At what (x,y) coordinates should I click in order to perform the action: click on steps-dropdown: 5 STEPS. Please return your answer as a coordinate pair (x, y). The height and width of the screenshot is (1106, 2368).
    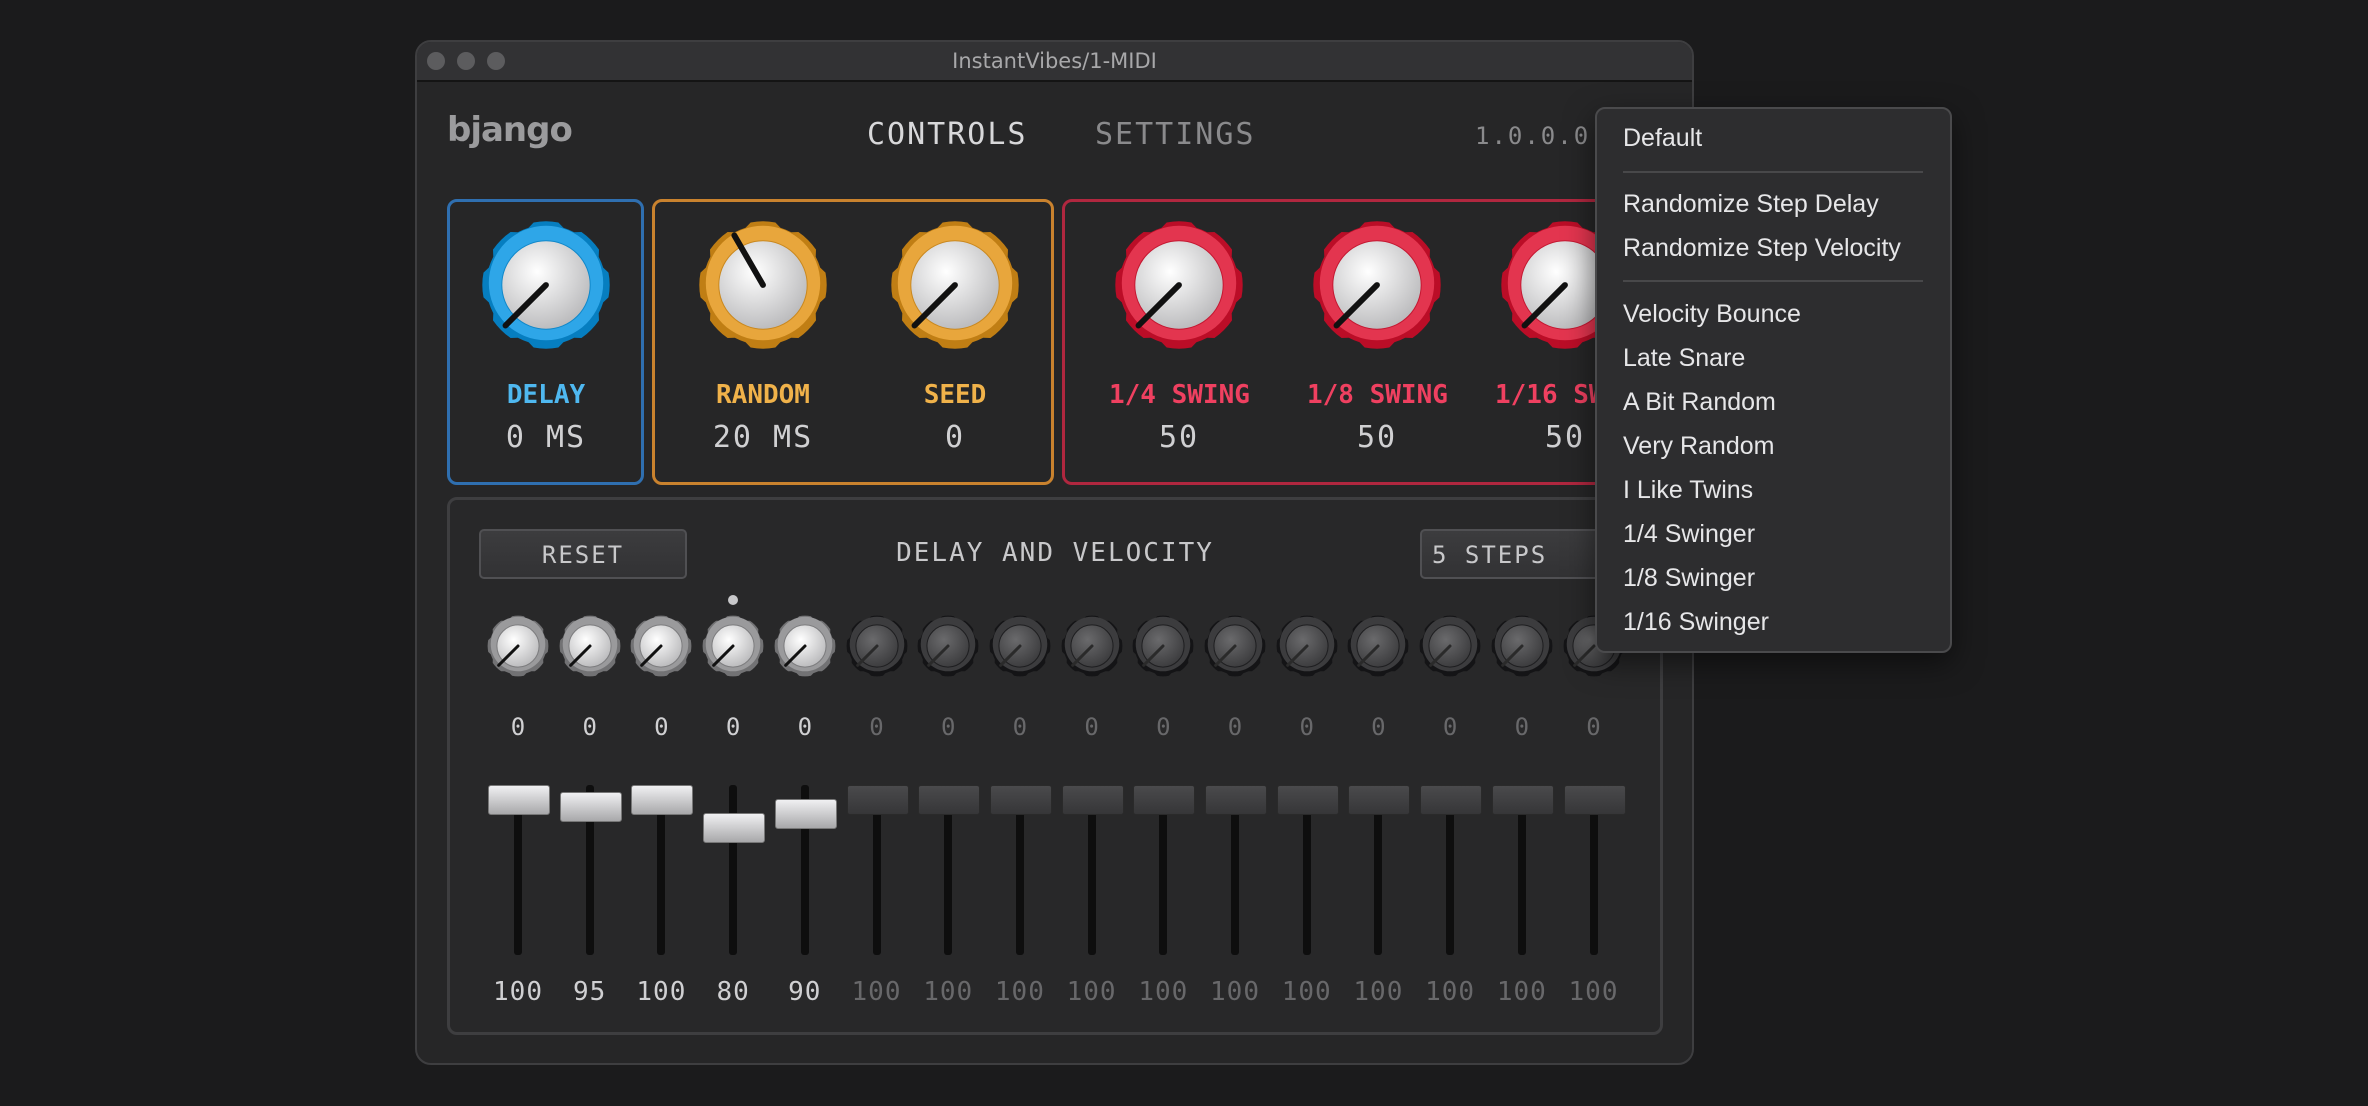
    Looking at the image, I should click on (1520, 554).